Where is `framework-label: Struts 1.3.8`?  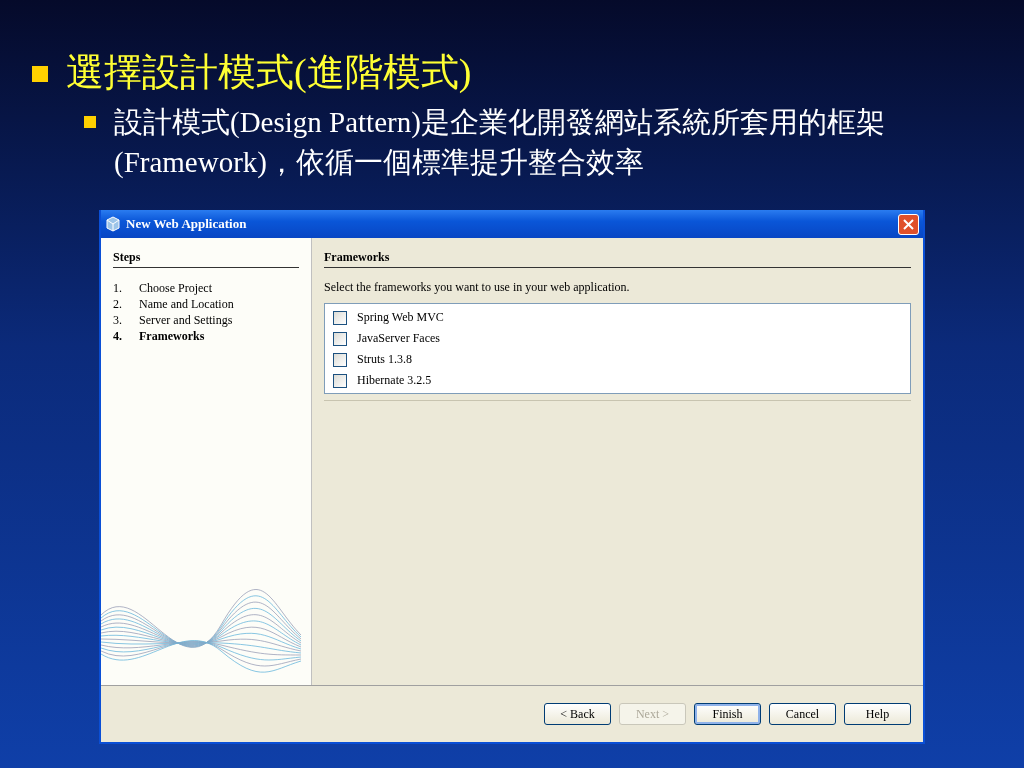 framework-label: Struts 1.3.8 is located at coordinates (384, 359).